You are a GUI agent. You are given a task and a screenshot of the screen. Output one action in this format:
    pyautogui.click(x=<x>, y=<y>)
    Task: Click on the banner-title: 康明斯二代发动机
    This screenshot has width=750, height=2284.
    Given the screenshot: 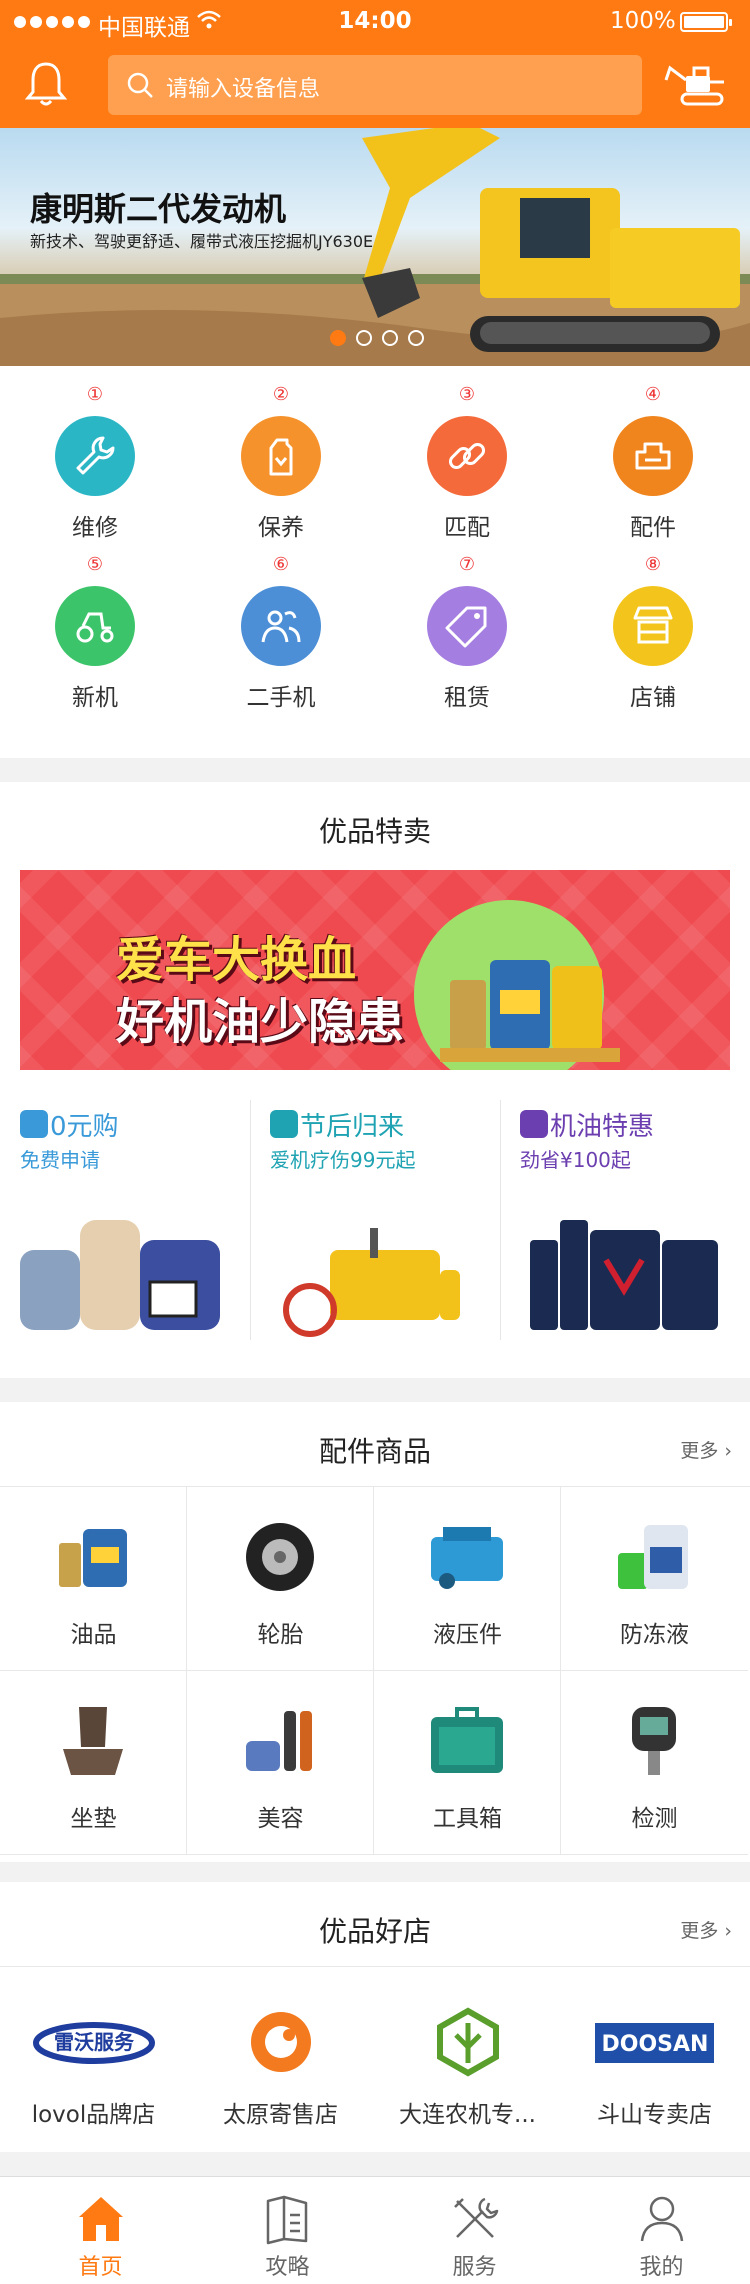 What is the action you would take?
    pyautogui.click(x=158, y=209)
    